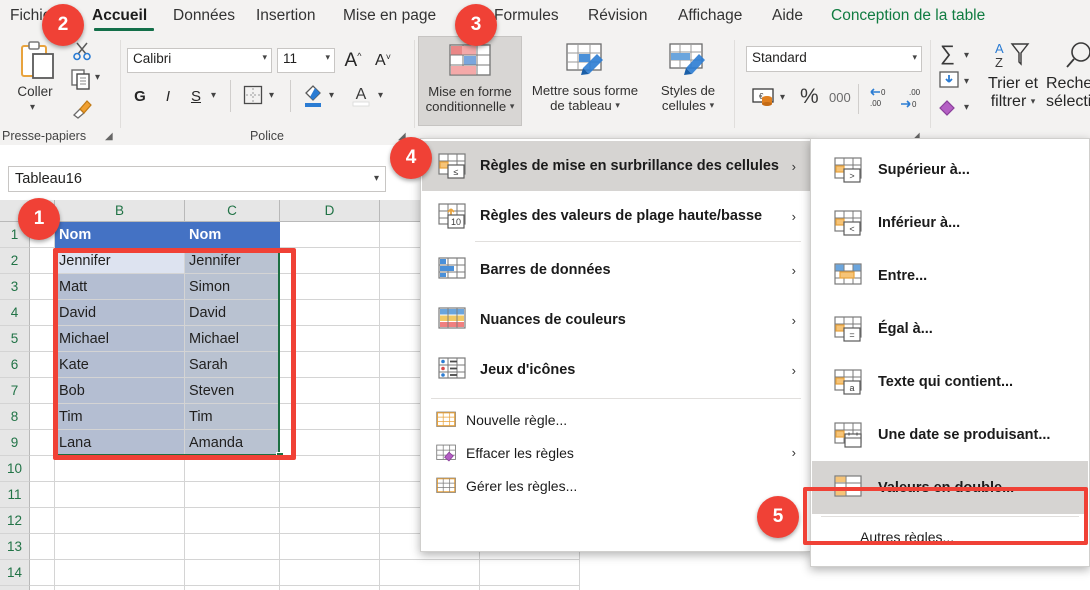 The image size is (1090, 590). I want to click on row-header-8: 8, so click(15, 417).